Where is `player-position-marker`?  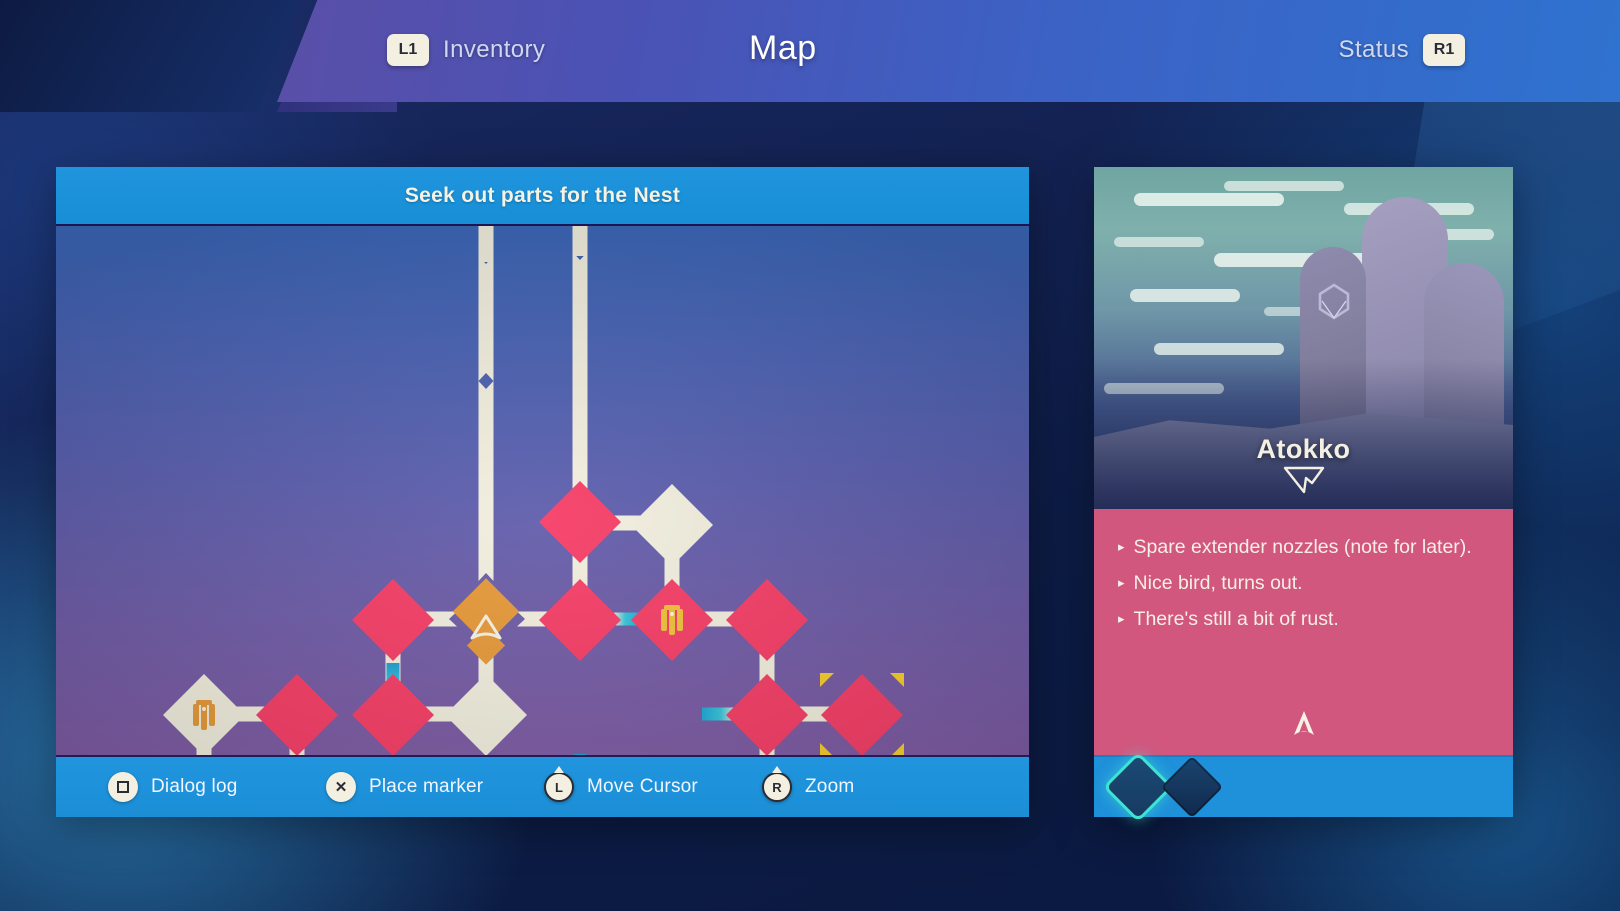 player-position-marker is located at coordinates (486, 624).